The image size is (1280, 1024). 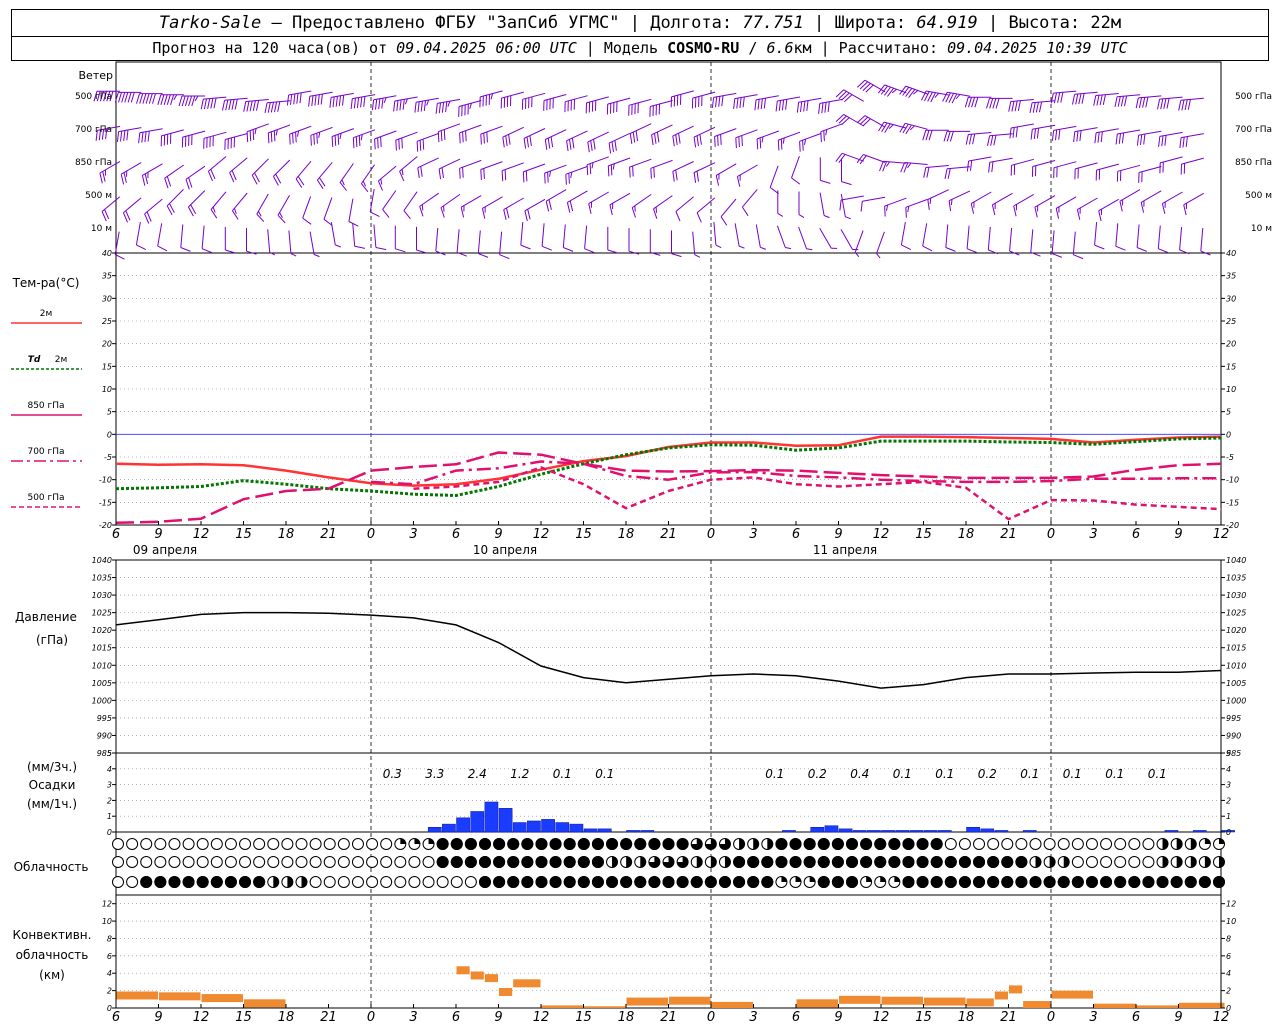 I want to click on precip-unit-1h: (мм/1ч.), so click(x=52, y=804).